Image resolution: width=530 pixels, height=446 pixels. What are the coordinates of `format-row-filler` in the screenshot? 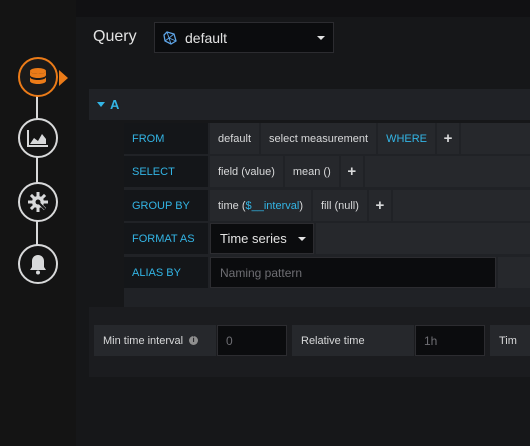 It's located at (423, 238).